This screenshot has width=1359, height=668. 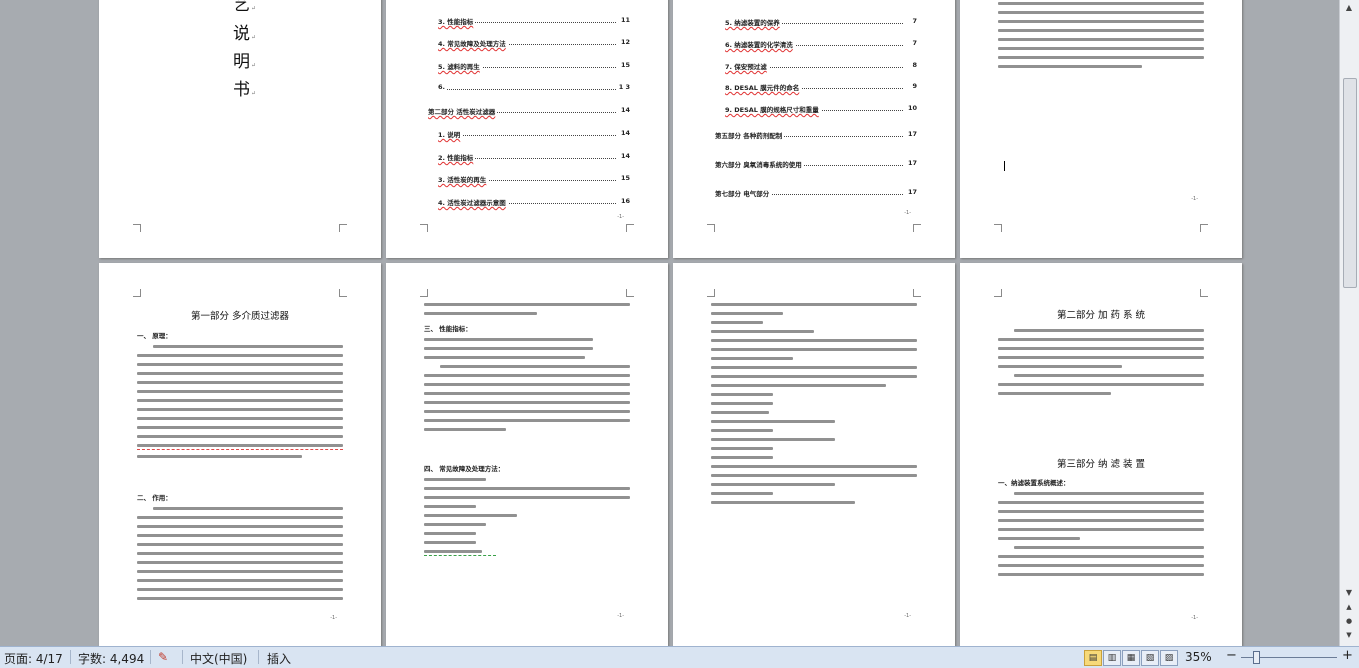 I want to click on toc-entry: 6. 纳滤装置的化学清洗 7, so click(x=821, y=44).